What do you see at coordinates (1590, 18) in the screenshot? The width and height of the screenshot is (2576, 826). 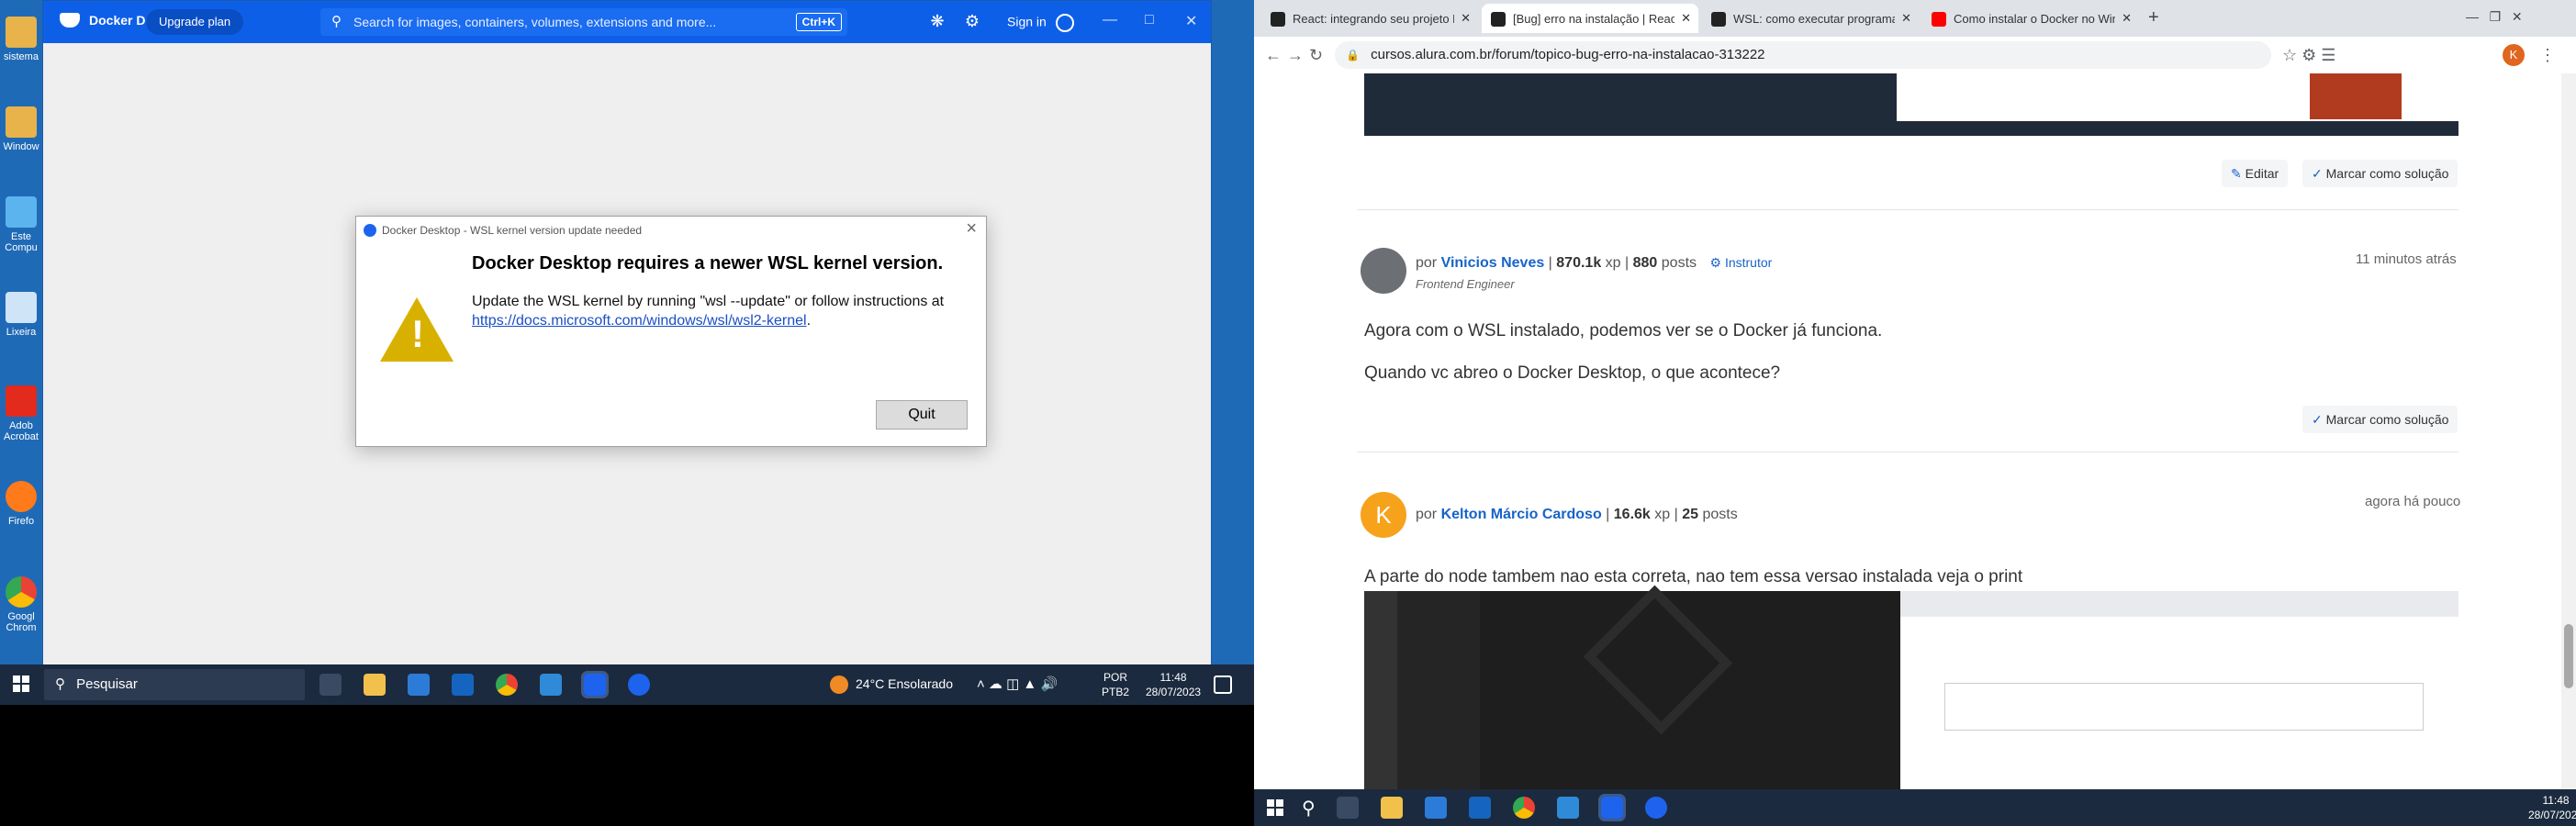 I see `browser-tab-active: [Bug] erro na instalação | React ✕` at bounding box center [1590, 18].